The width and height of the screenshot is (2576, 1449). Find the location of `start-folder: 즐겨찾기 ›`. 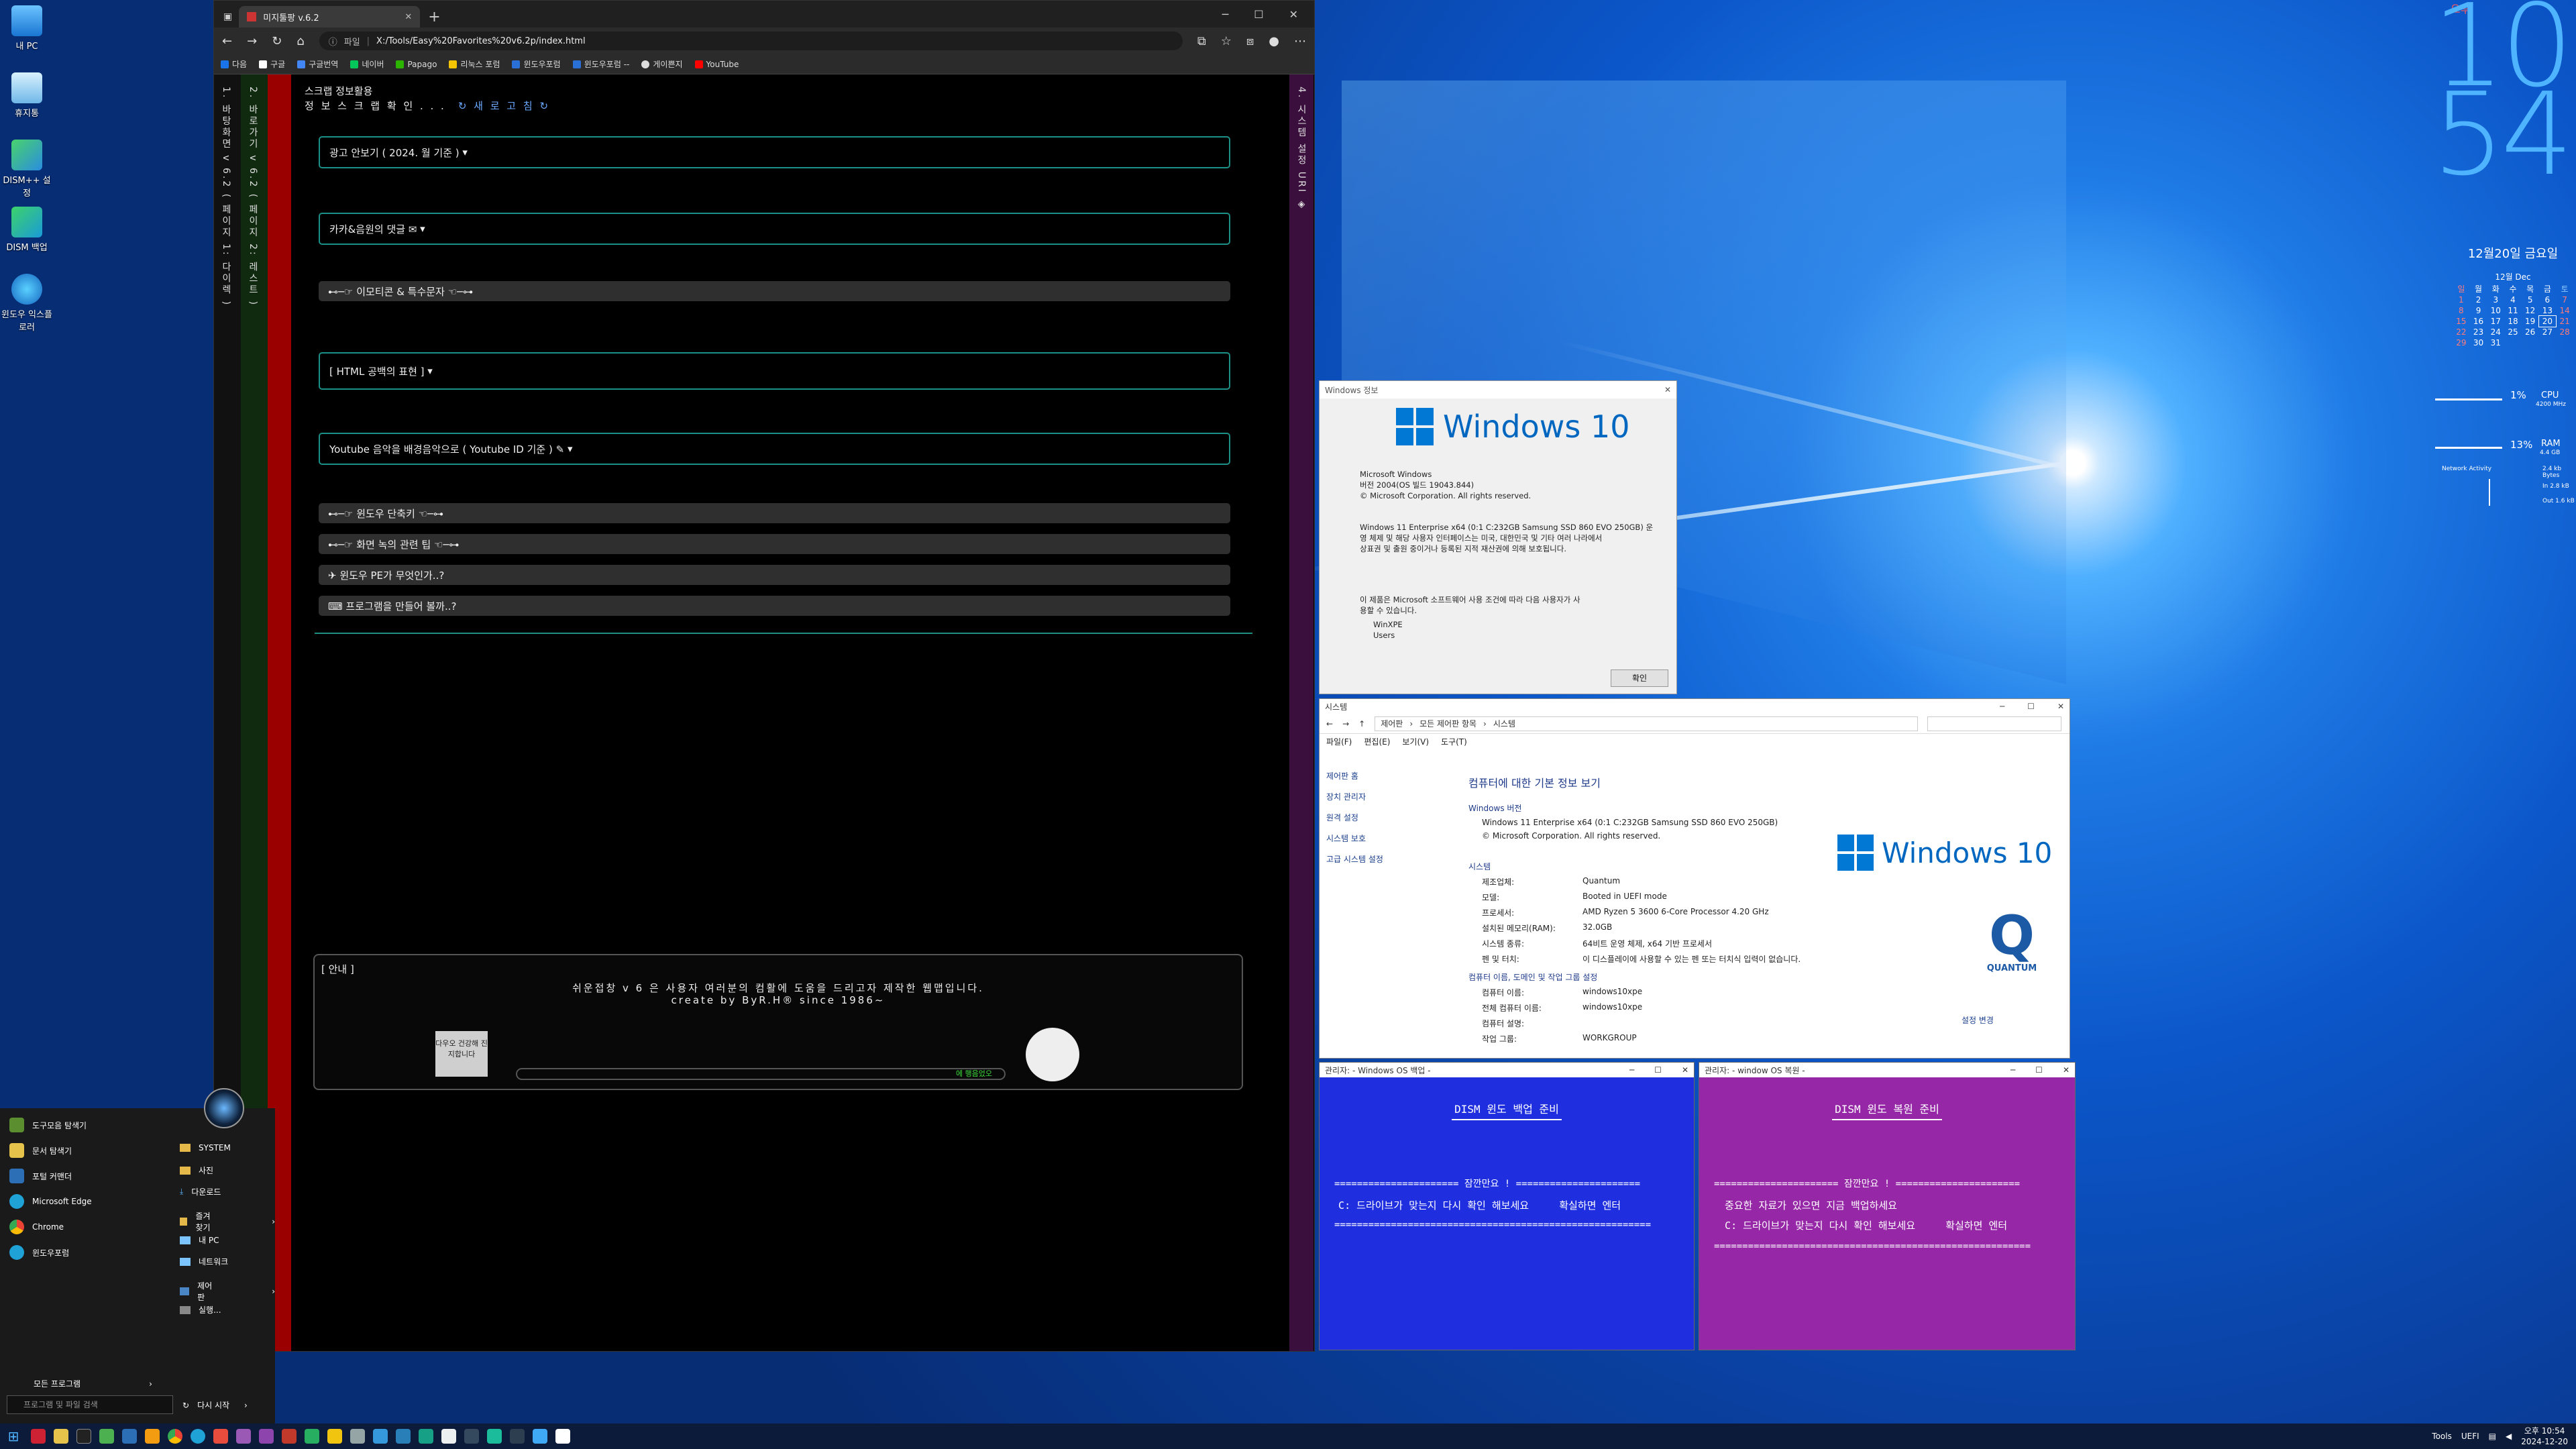

start-folder: 즐겨찾기 › is located at coordinates (227, 1221).